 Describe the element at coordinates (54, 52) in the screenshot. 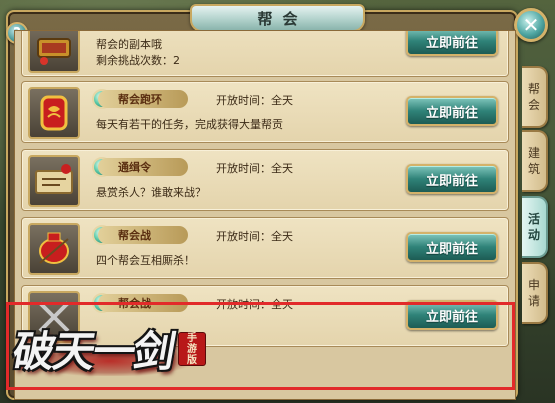

I see `scroll-box-icon` at that location.